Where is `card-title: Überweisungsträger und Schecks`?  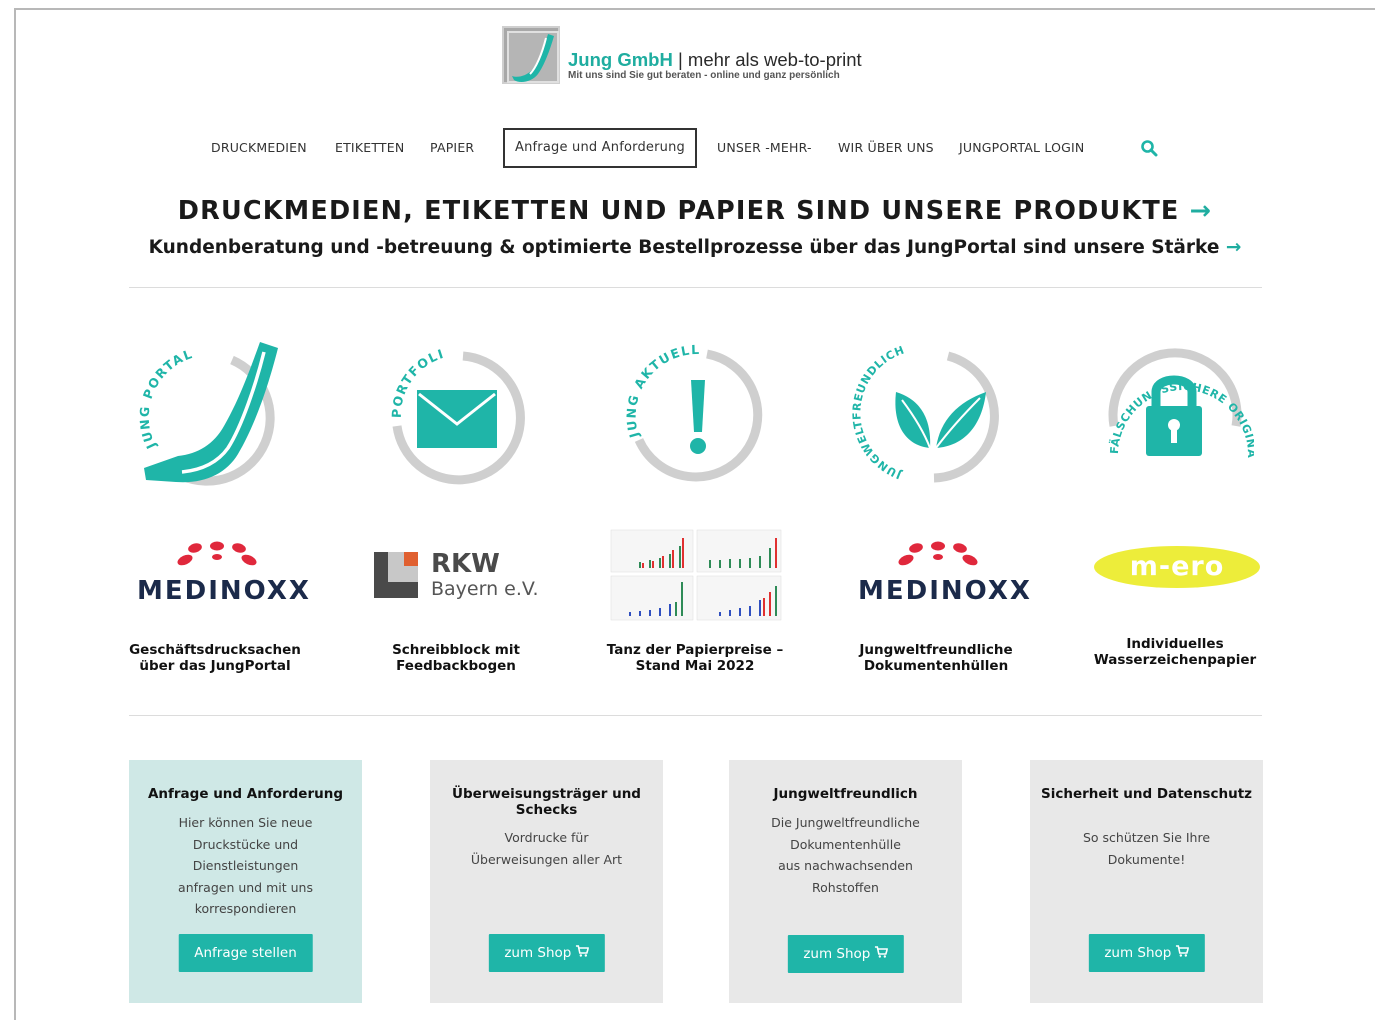 card-title: Überweisungsträger und Schecks is located at coordinates (546, 802).